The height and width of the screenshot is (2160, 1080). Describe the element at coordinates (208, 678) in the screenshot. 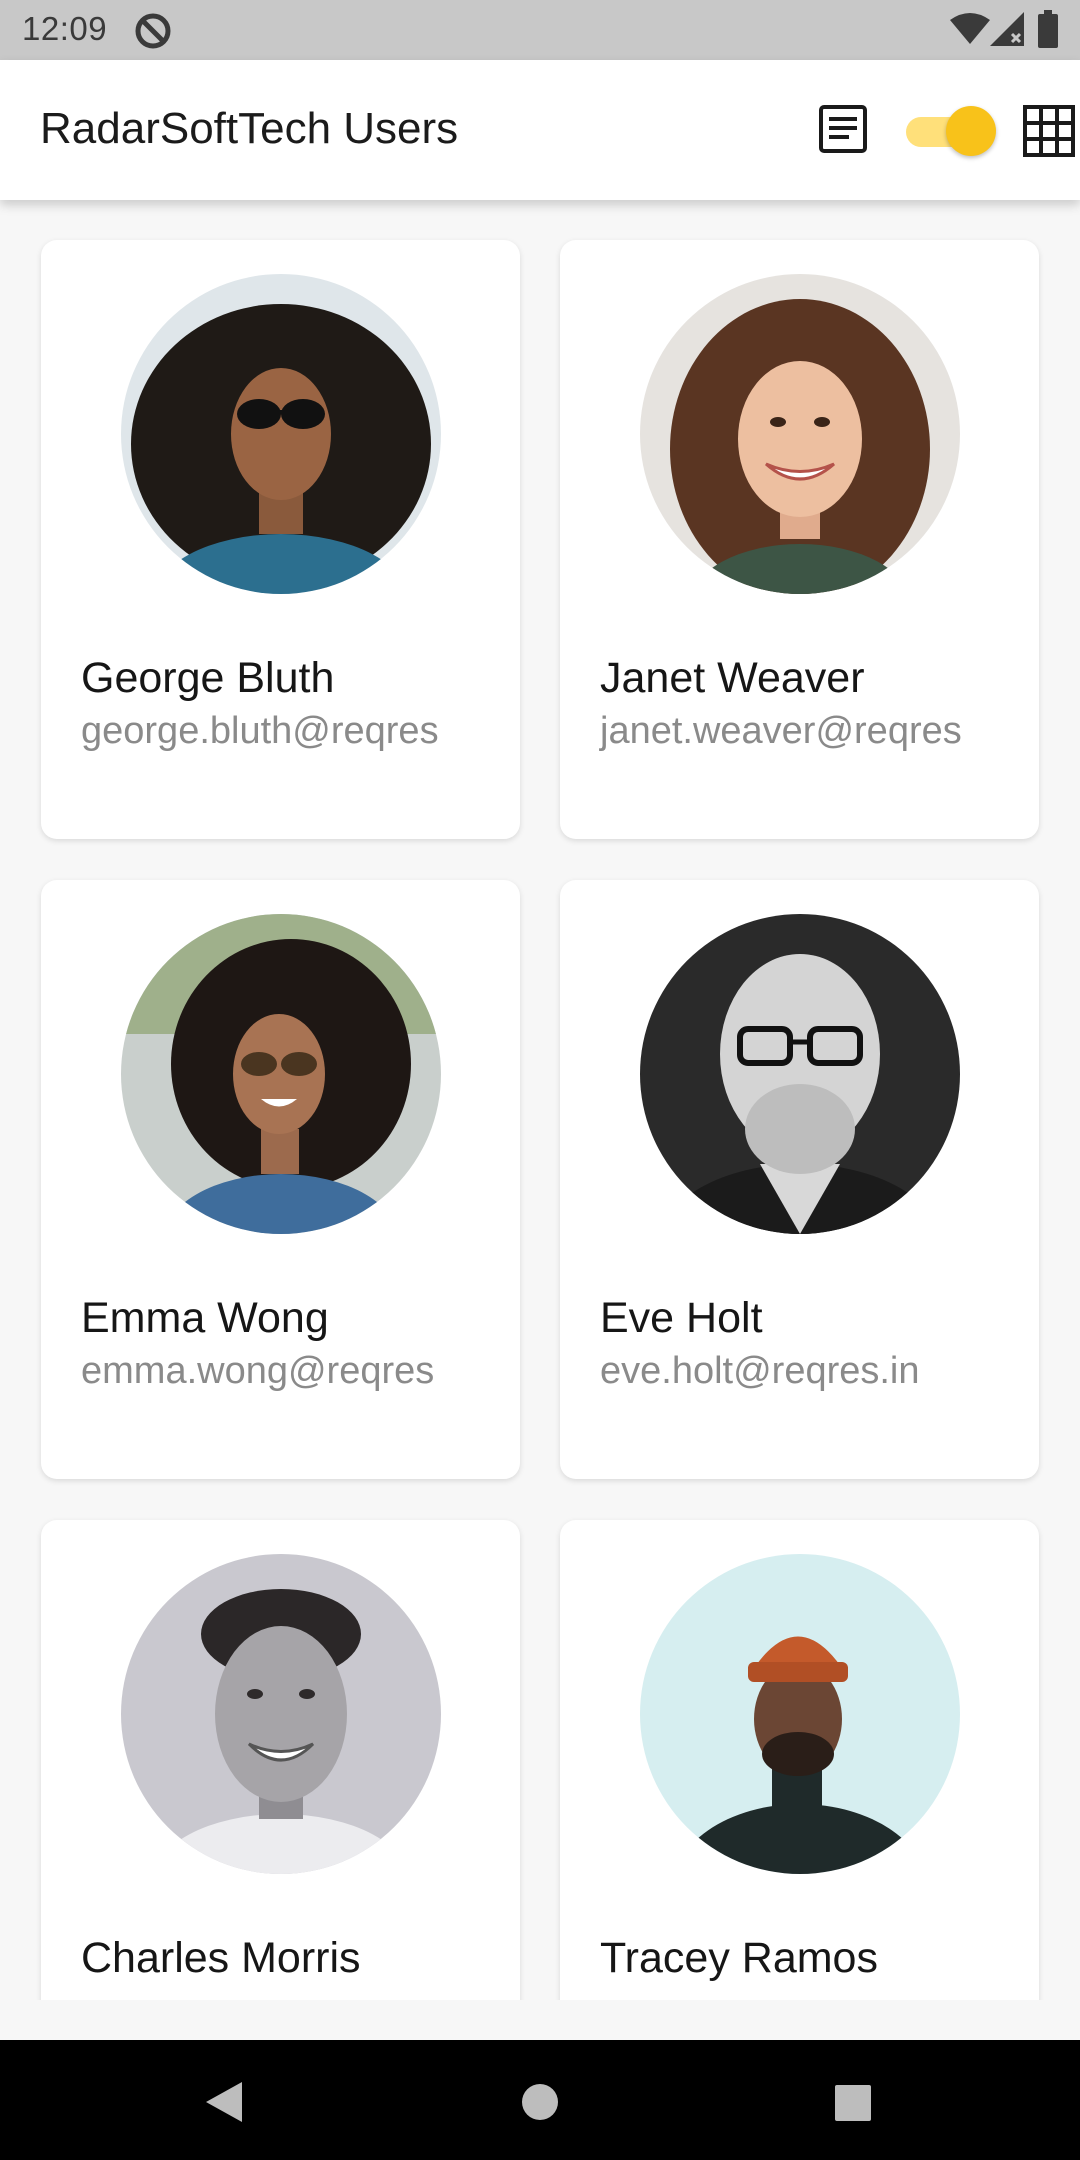

I see `user-name: George Bluth` at that location.